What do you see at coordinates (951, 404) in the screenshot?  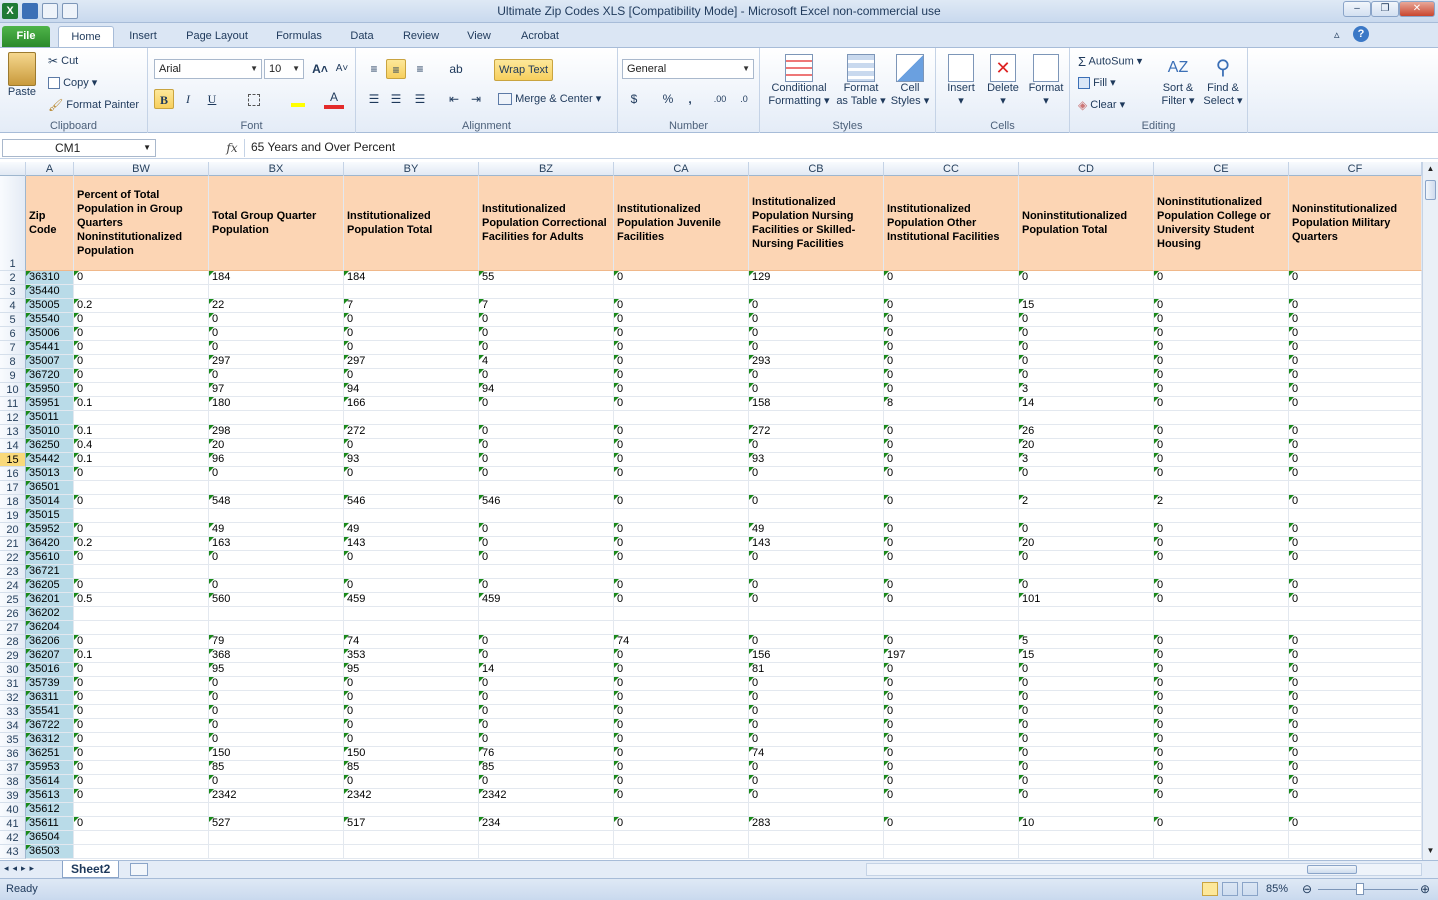 I see `data-cell: 8` at bounding box center [951, 404].